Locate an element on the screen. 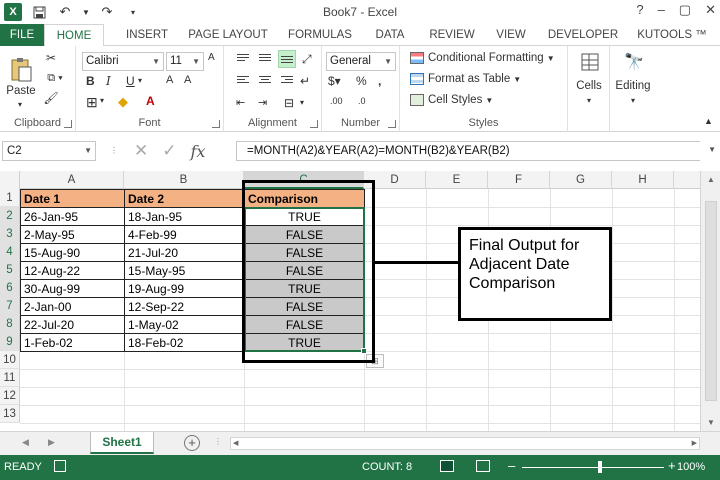 This screenshot has width=720, height=480. font-color-icon: A is located at coordinates (169, 80).